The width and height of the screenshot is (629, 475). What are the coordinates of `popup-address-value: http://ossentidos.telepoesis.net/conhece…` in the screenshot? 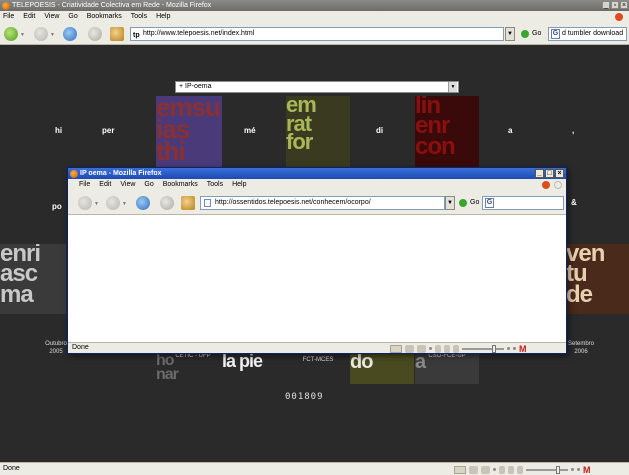 It's located at (293, 202).